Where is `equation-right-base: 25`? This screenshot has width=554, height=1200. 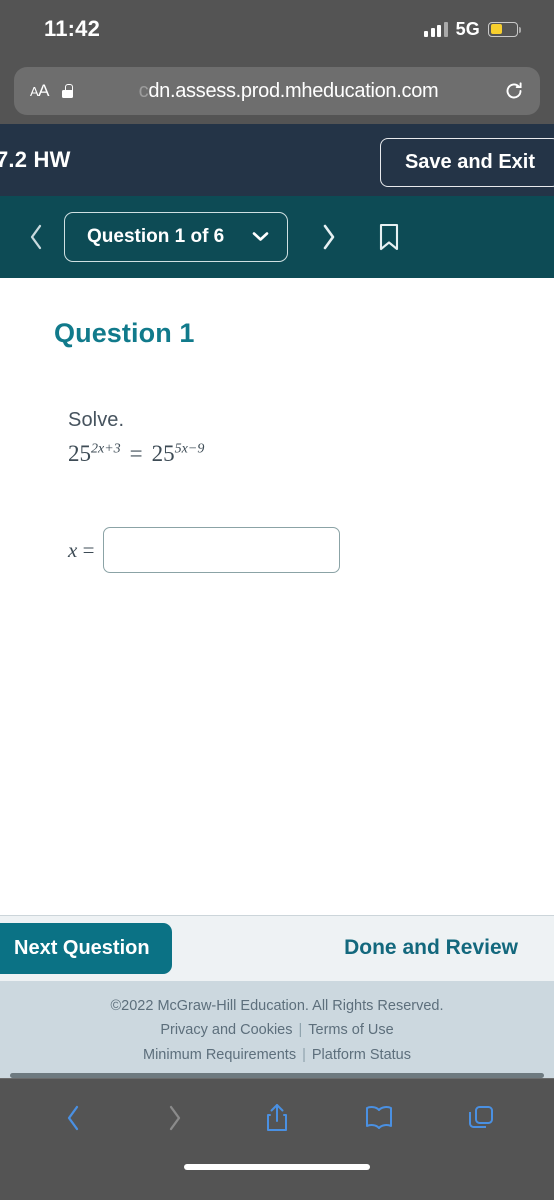 equation-right-base: 25 is located at coordinates (163, 453).